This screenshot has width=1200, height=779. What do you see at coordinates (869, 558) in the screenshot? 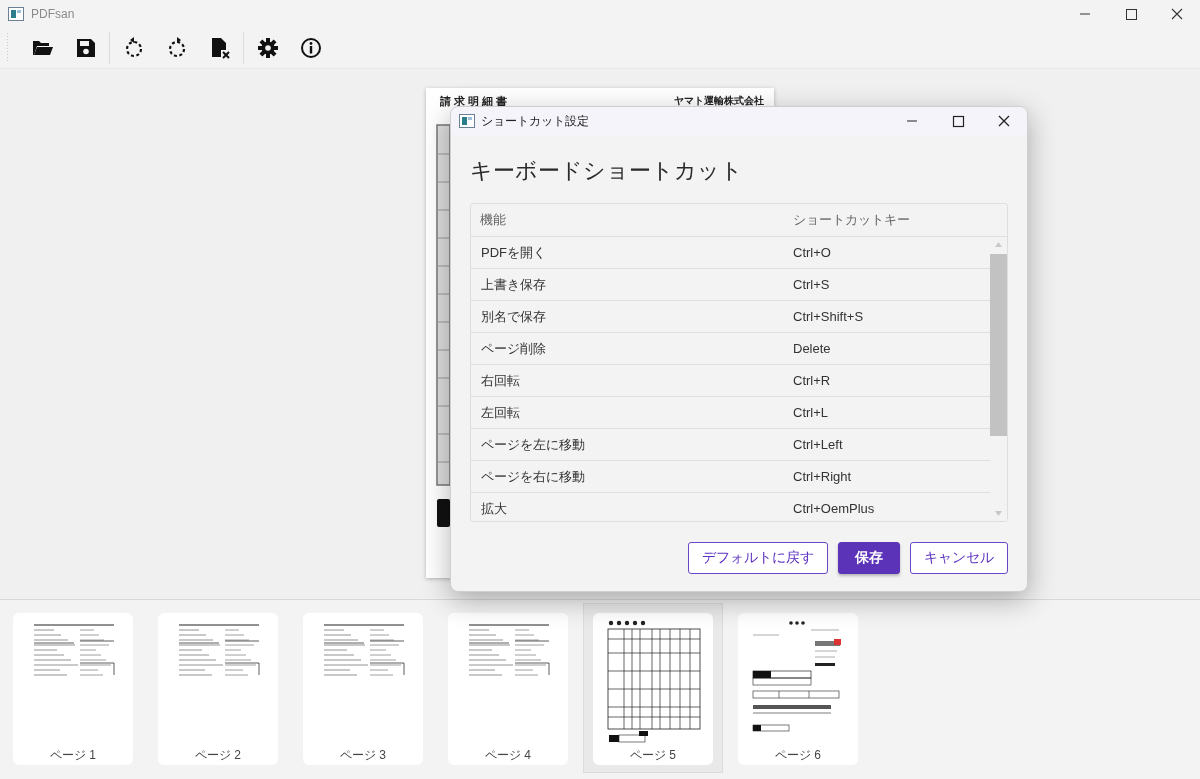
I see `save-button: 保存` at bounding box center [869, 558].